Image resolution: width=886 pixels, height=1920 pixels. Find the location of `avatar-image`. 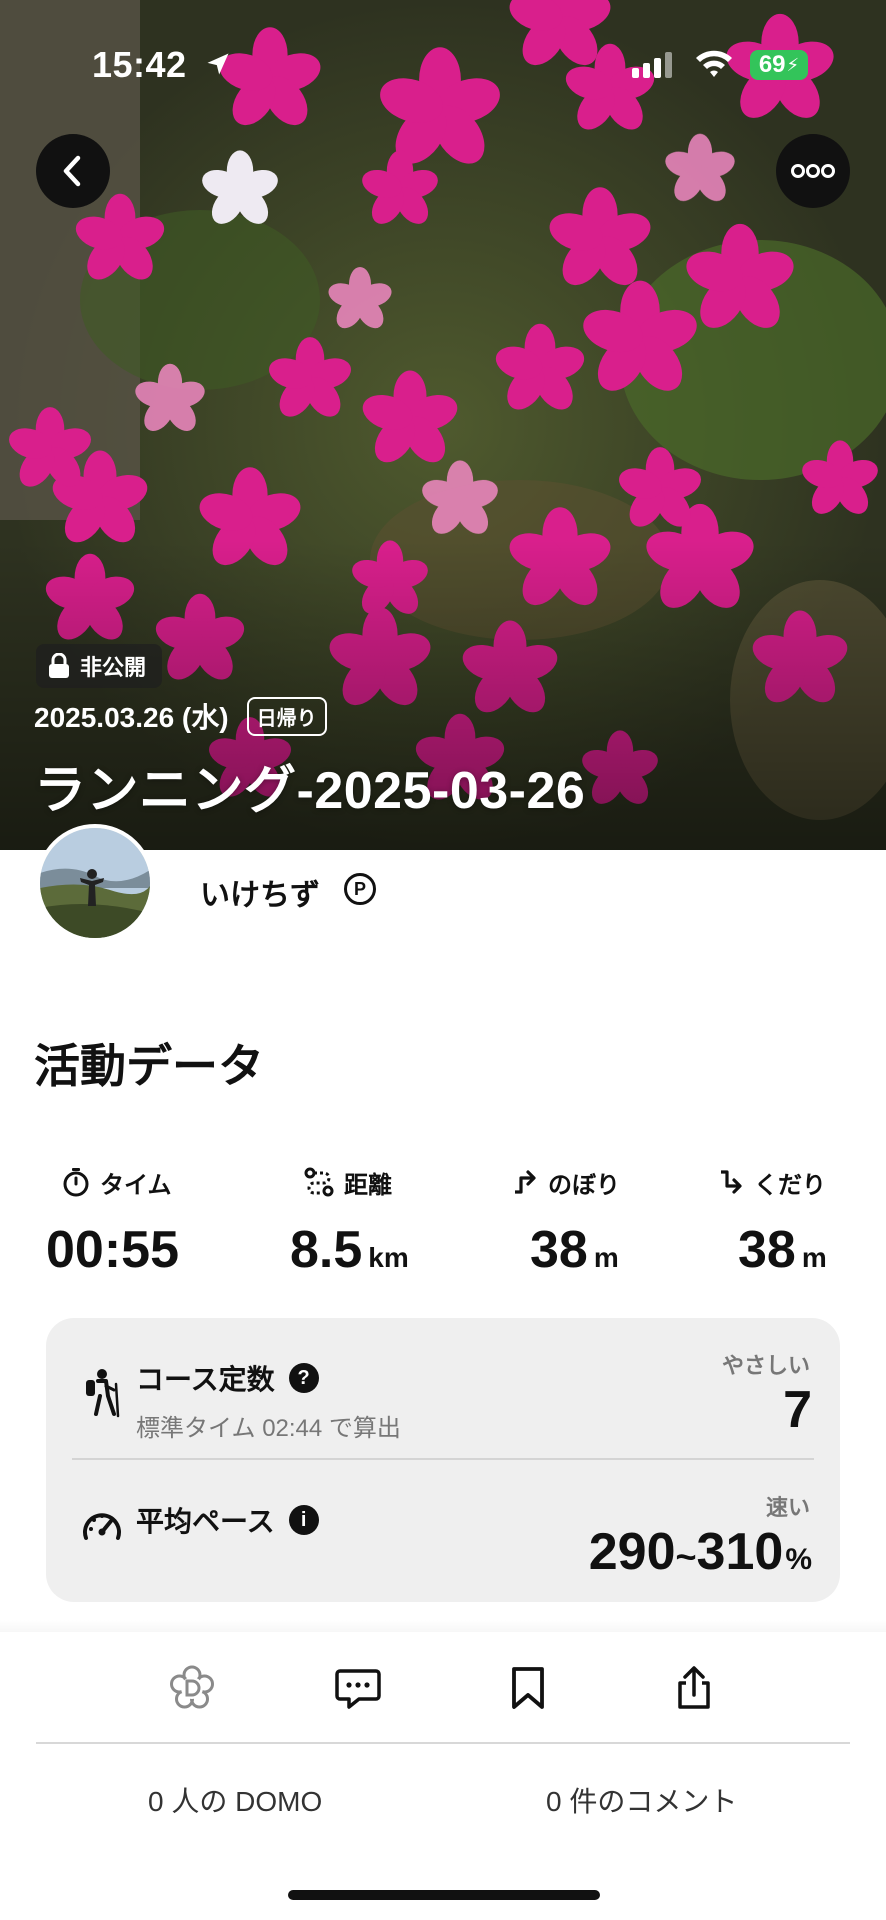

avatar-image is located at coordinates (95, 883).